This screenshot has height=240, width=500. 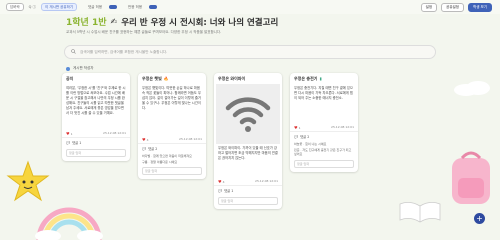 What do you see at coordinates (479, 218) in the screenshot?
I see `add-post-button: +` at bounding box center [479, 218].